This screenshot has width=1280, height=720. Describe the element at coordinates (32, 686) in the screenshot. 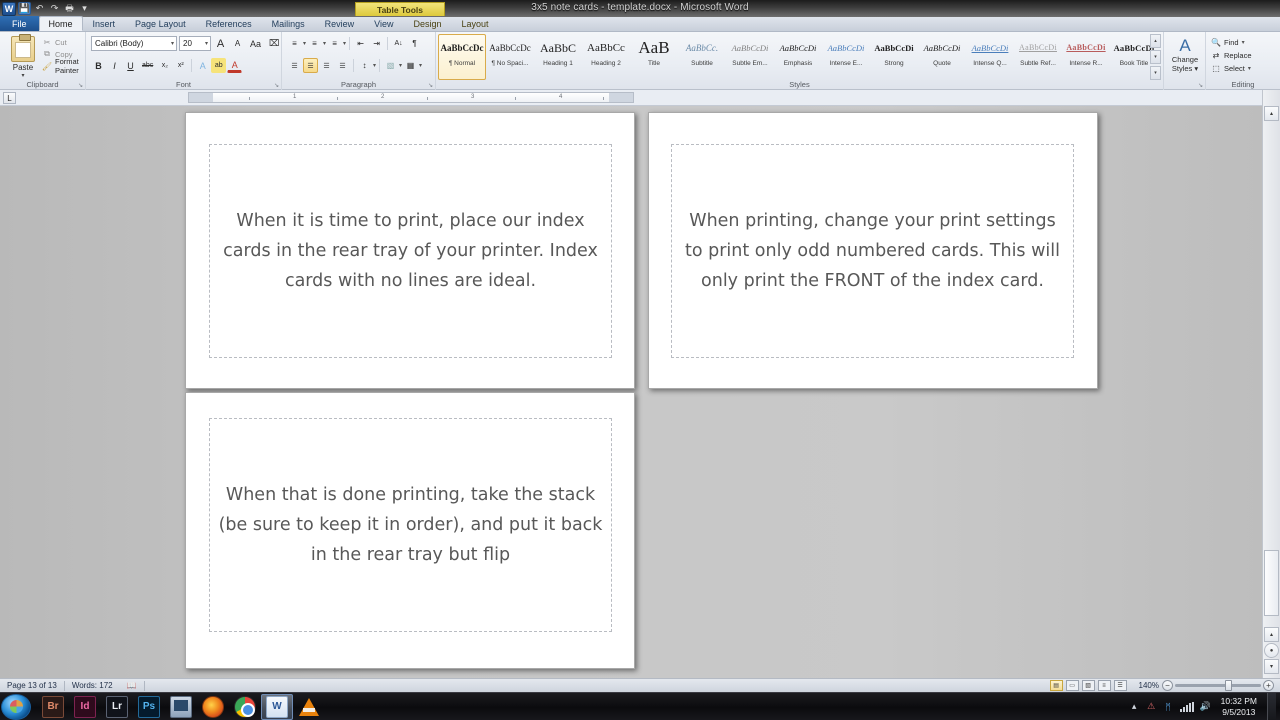

I see `page-indicator: Page 13 of 13` at that location.